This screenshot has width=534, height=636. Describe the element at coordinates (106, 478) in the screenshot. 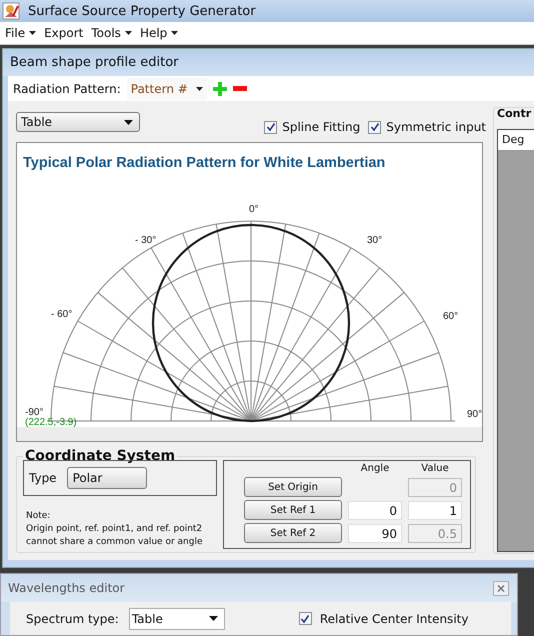

I see `type-button: Polar` at that location.